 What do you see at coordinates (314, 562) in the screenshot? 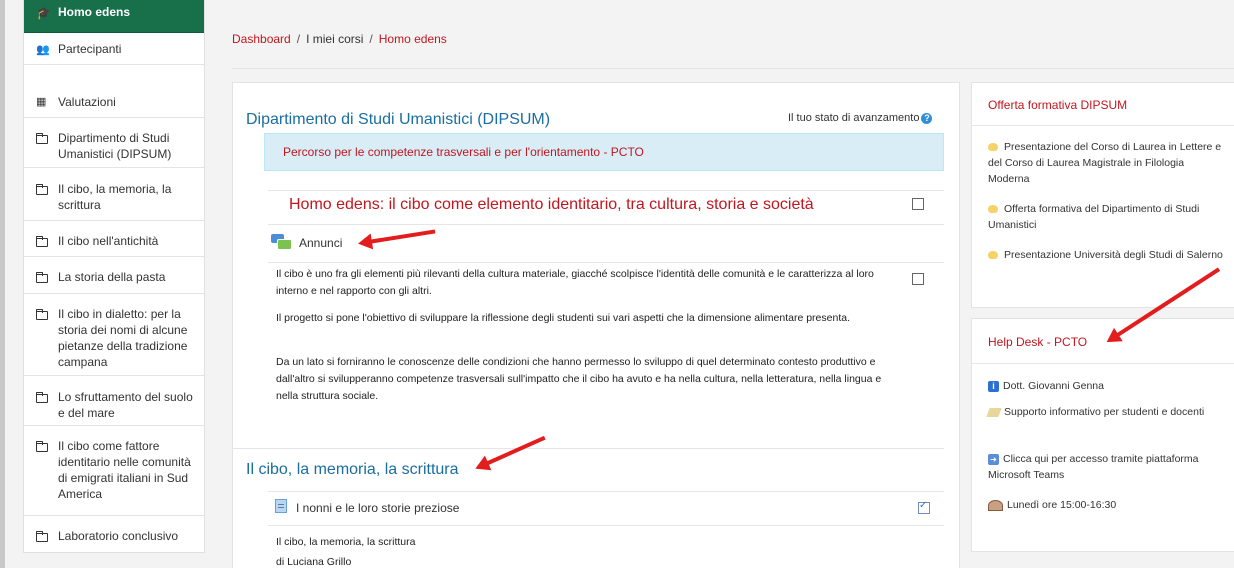
I see `resource-author: di Luciana Grillo` at bounding box center [314, 562].